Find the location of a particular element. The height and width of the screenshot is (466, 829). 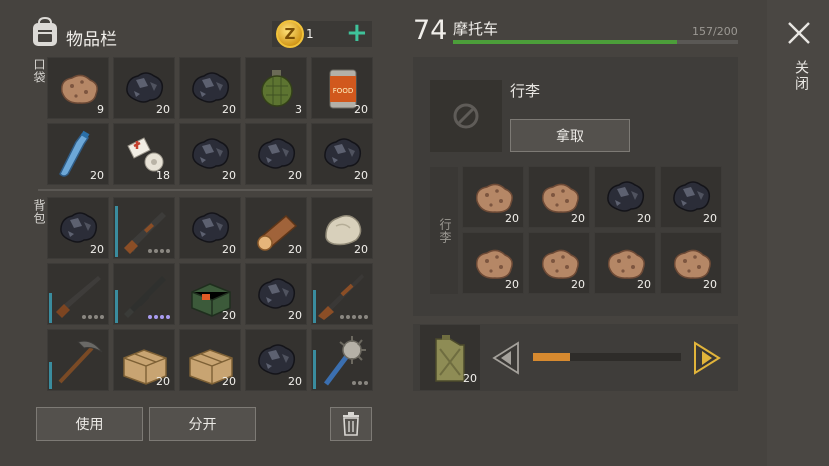

add-coins-button: + is located at coordinates (357, 33).